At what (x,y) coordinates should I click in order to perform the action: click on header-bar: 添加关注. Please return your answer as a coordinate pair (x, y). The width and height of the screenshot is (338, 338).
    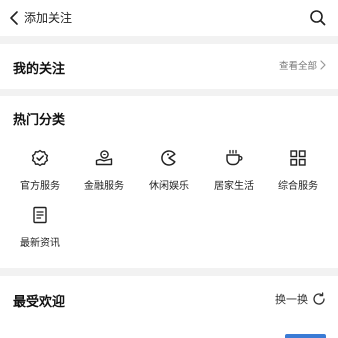
    Looking at the image, I should click on (169, 18).